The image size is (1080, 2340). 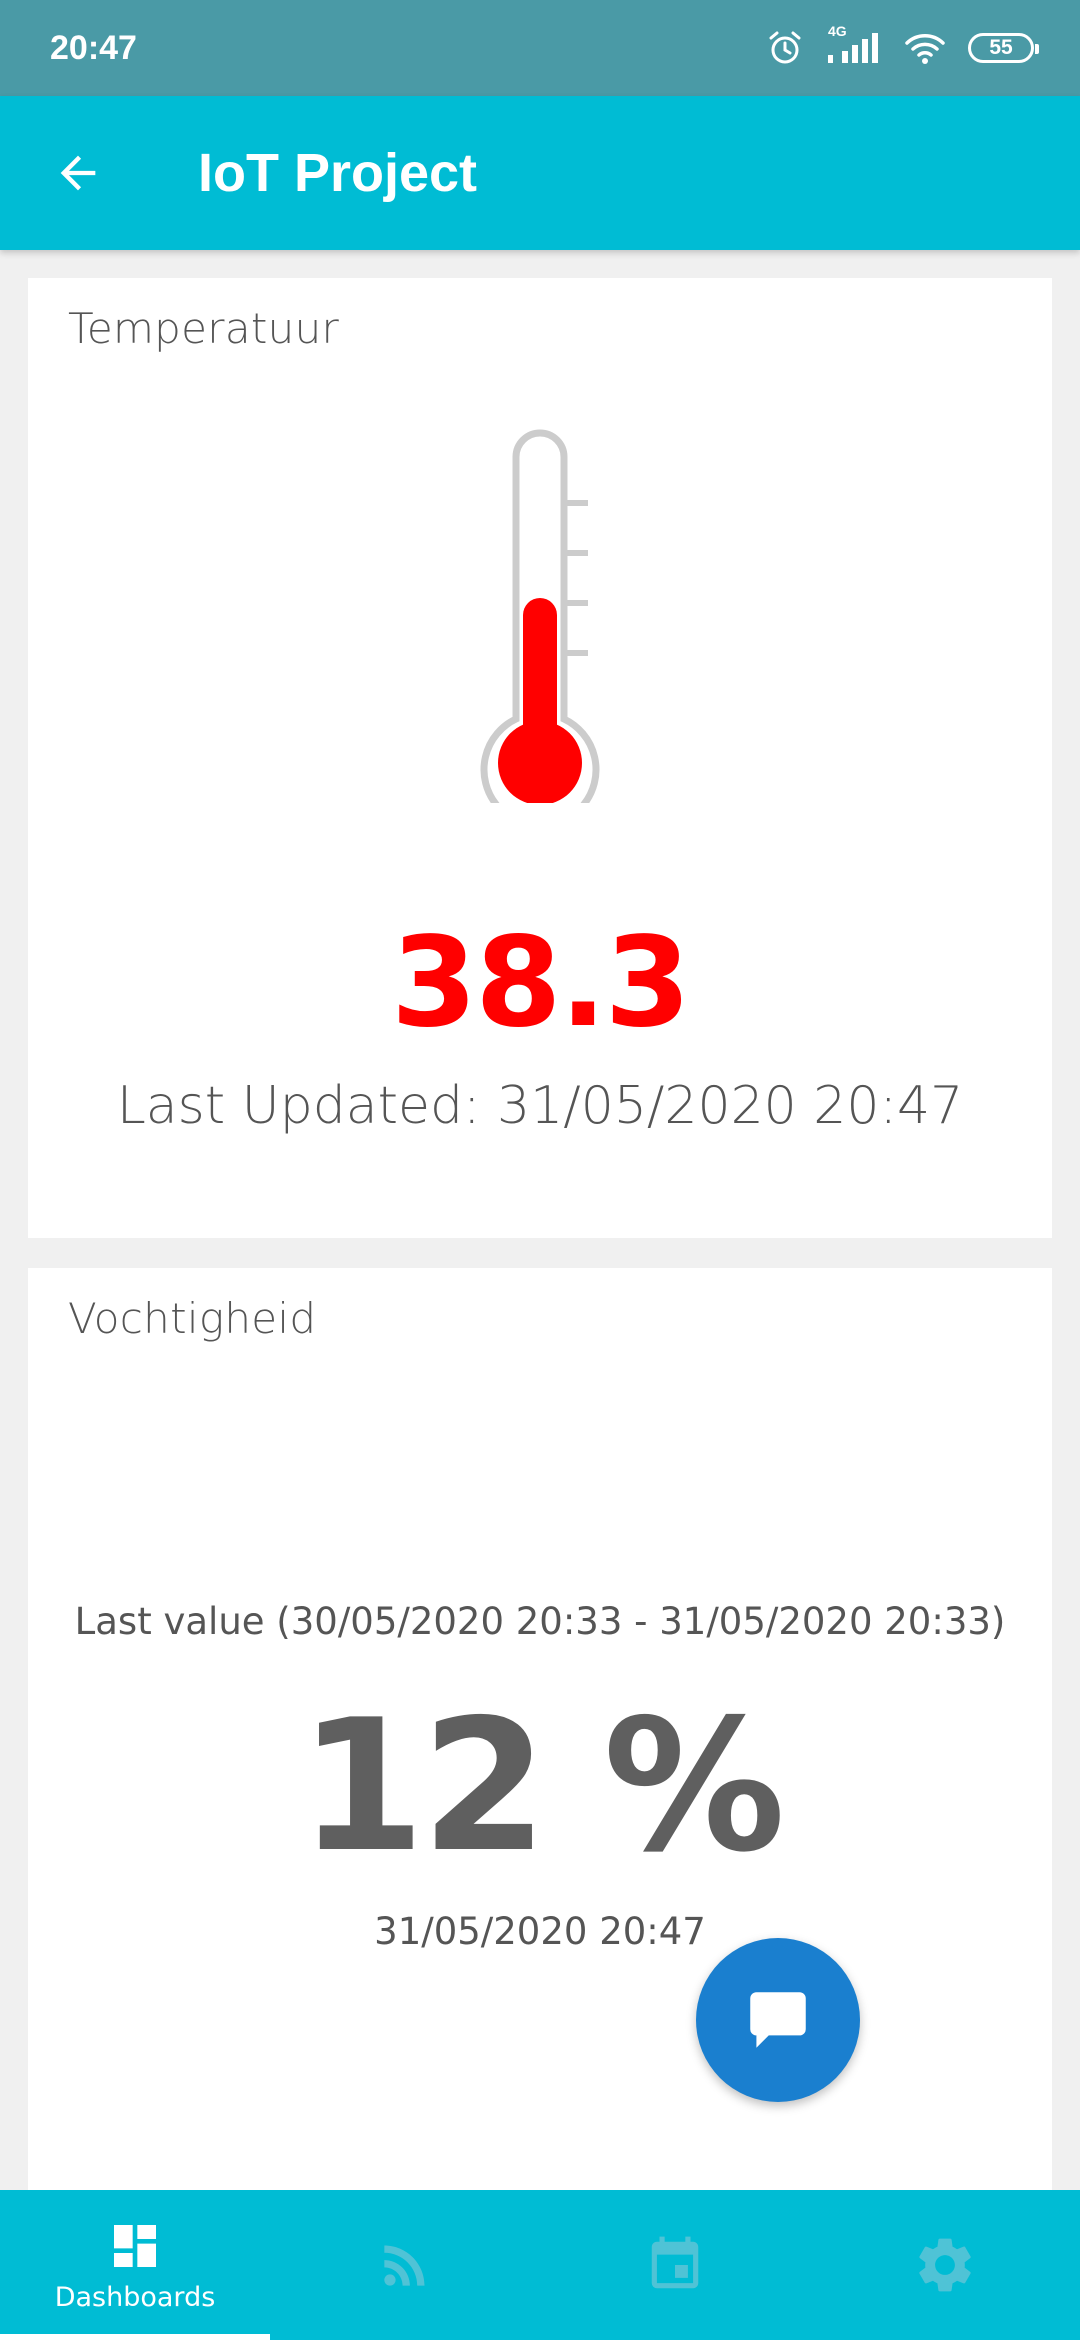 What do you see at coordinates (540, 1931) in the screenshot?
I see `humidity-updated: 31/05/2020 20:47` at bounding box center [540, 1931].